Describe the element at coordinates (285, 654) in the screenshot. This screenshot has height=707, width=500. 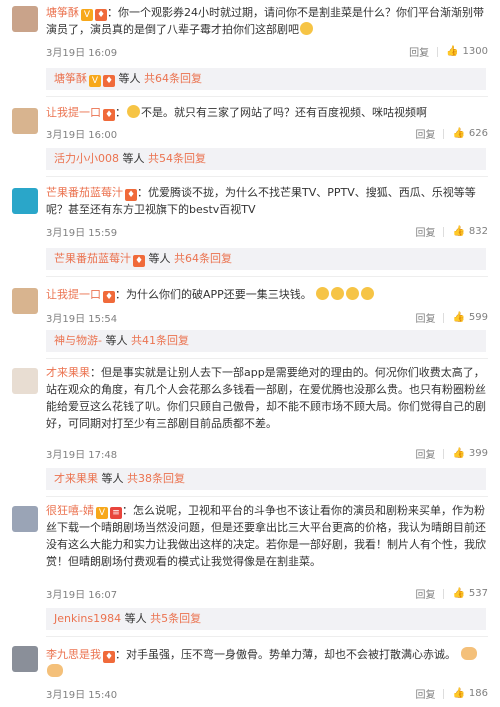
I see `comment-text: ：对手虽强，压不弯一身傲骨。势单力薄，却也不会被打散满心赤诚。` at that location.